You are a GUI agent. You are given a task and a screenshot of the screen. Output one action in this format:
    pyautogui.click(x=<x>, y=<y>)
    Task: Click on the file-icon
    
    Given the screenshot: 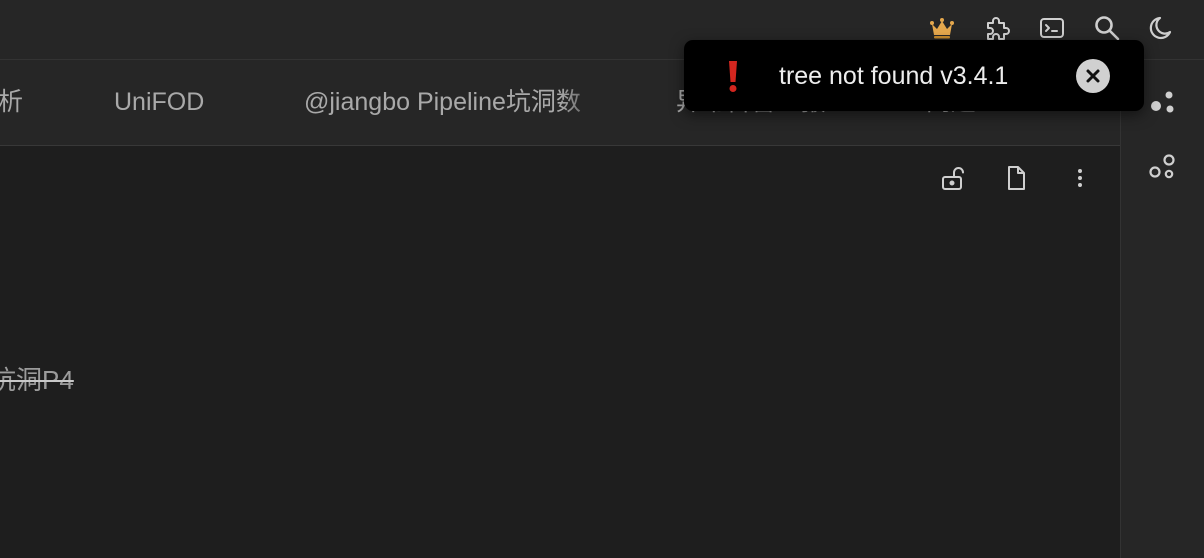 What is the action you would take?
    pyautogui.click(x=1016, y=178)
    